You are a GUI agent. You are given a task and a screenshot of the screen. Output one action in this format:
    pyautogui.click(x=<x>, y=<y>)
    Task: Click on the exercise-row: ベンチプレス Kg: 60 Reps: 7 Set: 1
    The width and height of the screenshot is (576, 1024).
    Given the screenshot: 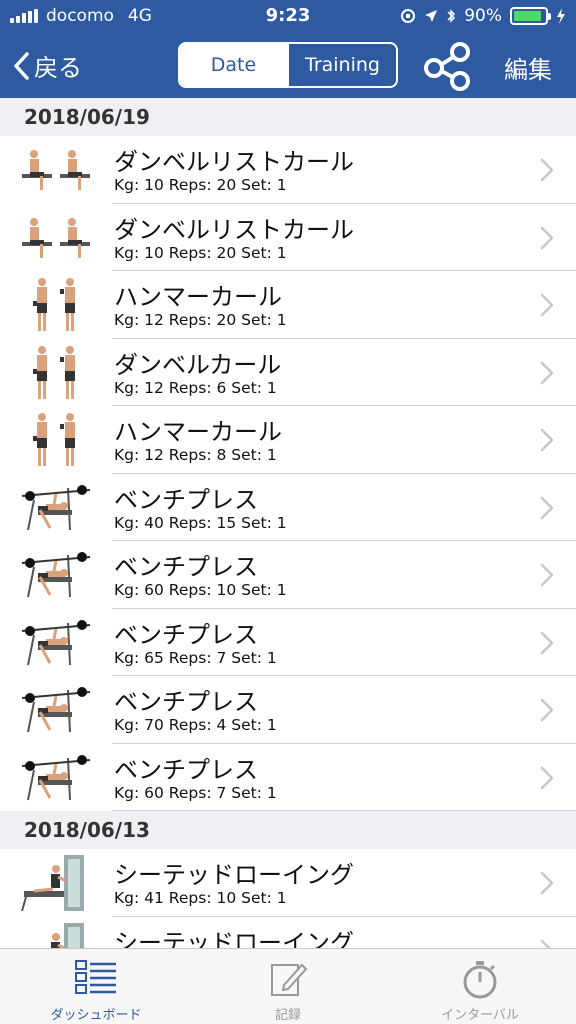 What is the action you would take?
    pyautogui.click(x=288, y=777)
    